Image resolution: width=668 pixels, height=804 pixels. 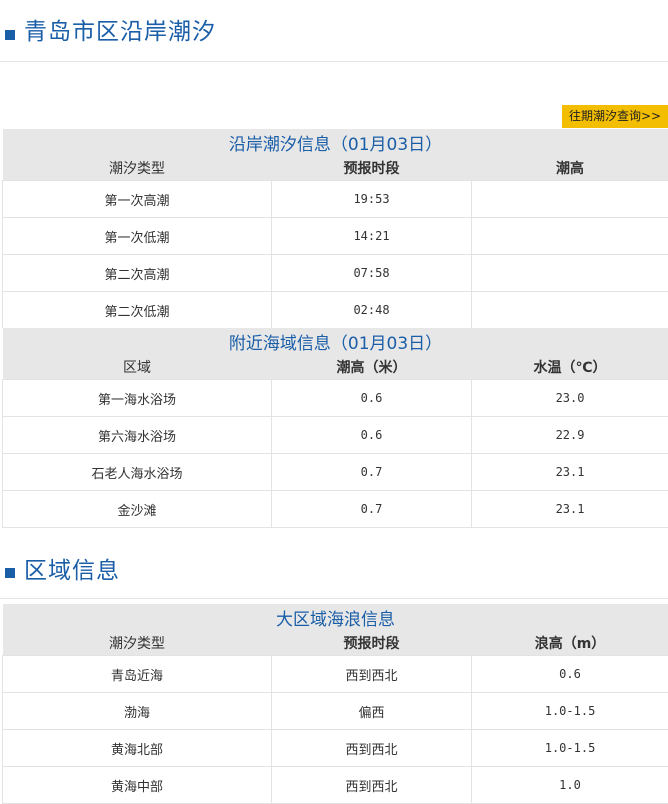 I want to click on table-caption: 沿岸潮汐信息（01月03日）, so click(x=335, y=142).